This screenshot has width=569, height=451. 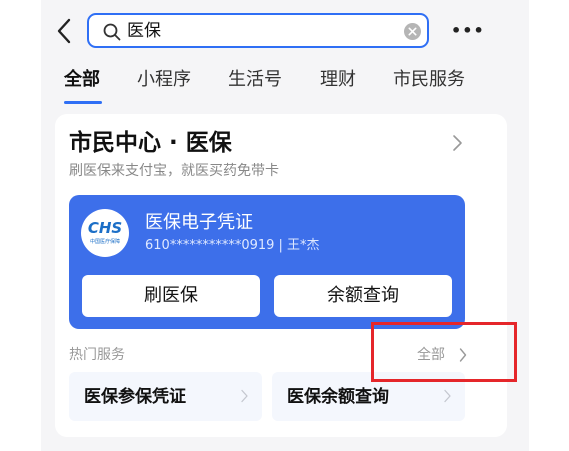 I want to click on service-item-label: 医保余额查询, so click(x=338, y=397).